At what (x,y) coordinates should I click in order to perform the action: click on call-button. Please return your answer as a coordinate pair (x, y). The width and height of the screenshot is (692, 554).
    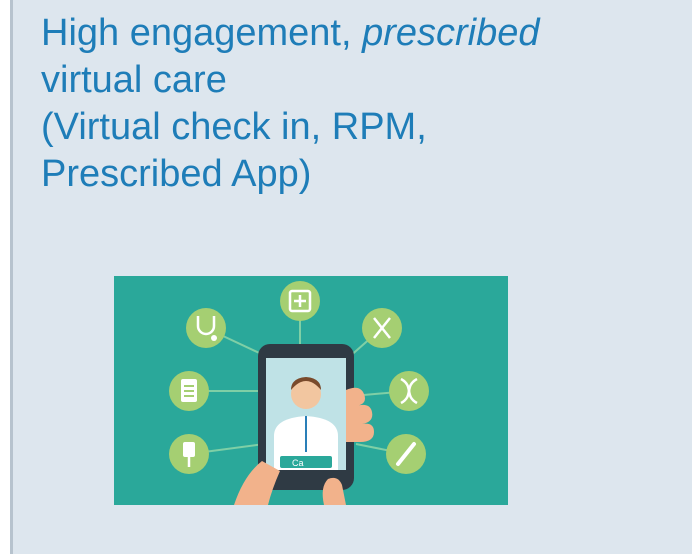
    Looking at the image, I should click on (306, 462).